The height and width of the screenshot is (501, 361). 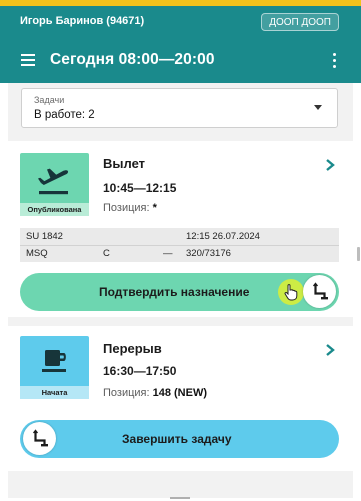 What do you see at coordinates (106, 253) in the screenshot?
I see `flight-class: C` at bounding box center [106, 253].